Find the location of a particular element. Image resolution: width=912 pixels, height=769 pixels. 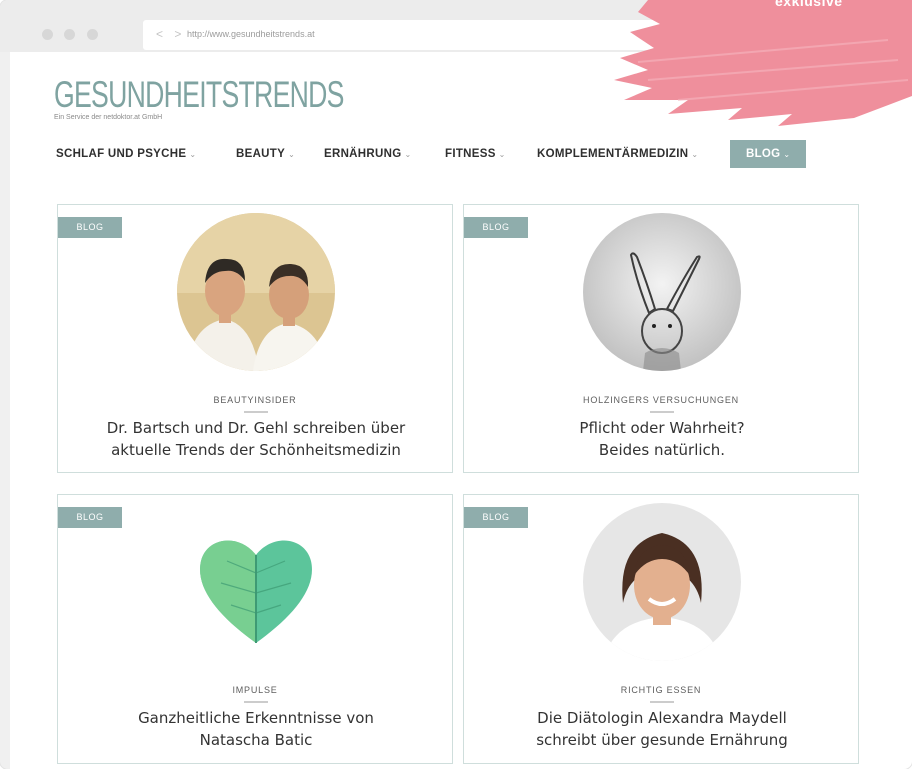

site-logo: GESUNDHEITSTRENDS is located at coordinates (199, 94).